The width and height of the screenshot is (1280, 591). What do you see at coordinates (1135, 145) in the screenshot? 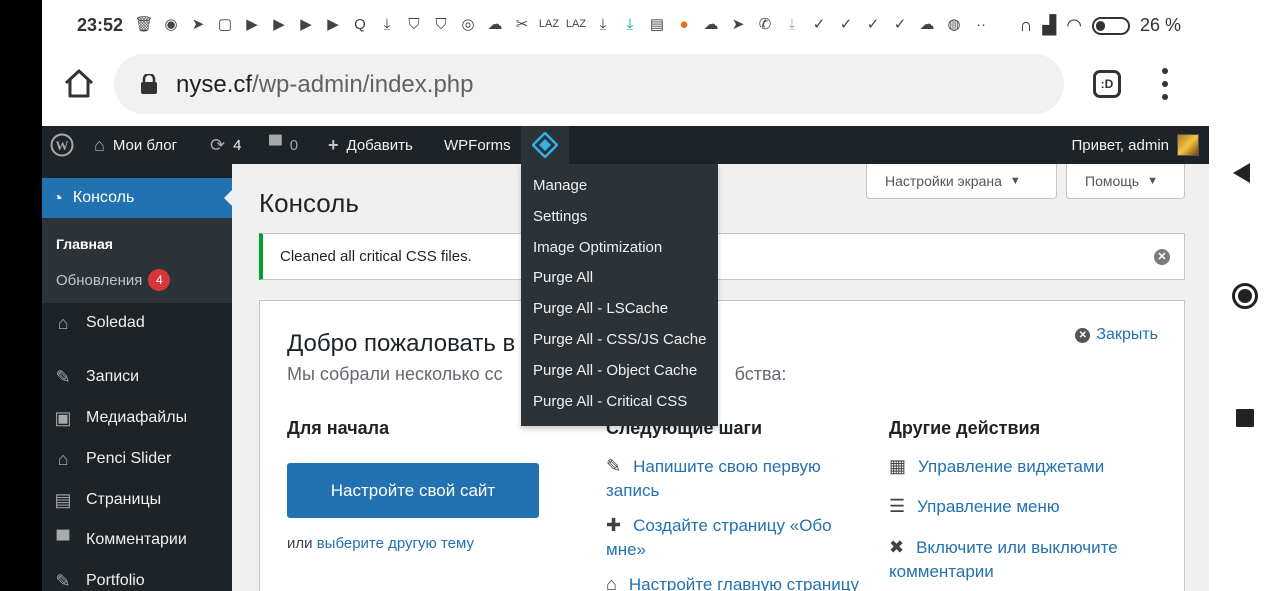
I see `account-menu: Привет, admin` at bounding box center [1135, 145].